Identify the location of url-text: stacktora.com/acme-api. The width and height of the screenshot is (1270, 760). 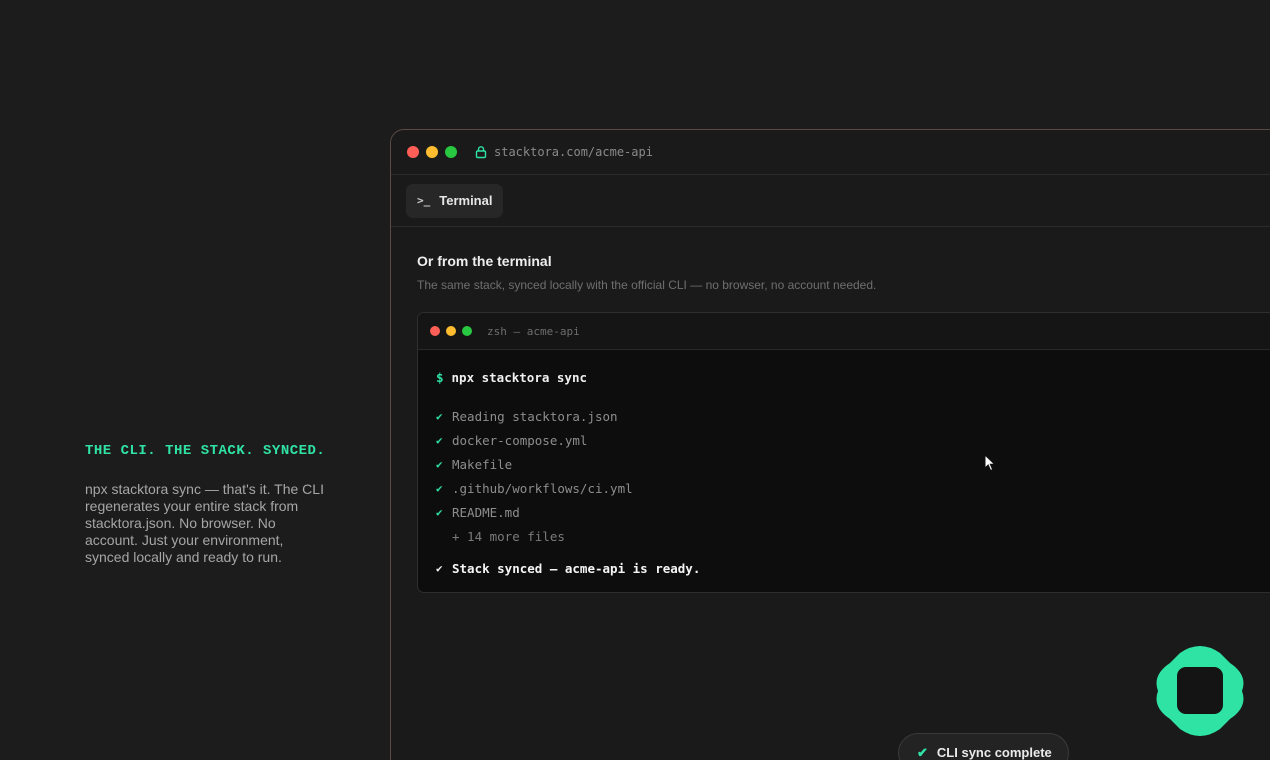
(573, 152).